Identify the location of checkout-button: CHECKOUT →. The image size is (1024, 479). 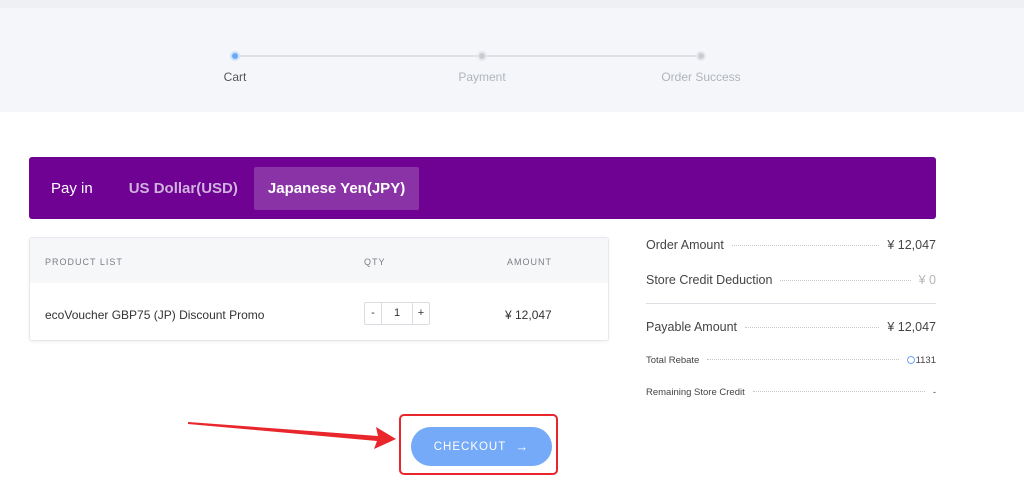
(481, 446).